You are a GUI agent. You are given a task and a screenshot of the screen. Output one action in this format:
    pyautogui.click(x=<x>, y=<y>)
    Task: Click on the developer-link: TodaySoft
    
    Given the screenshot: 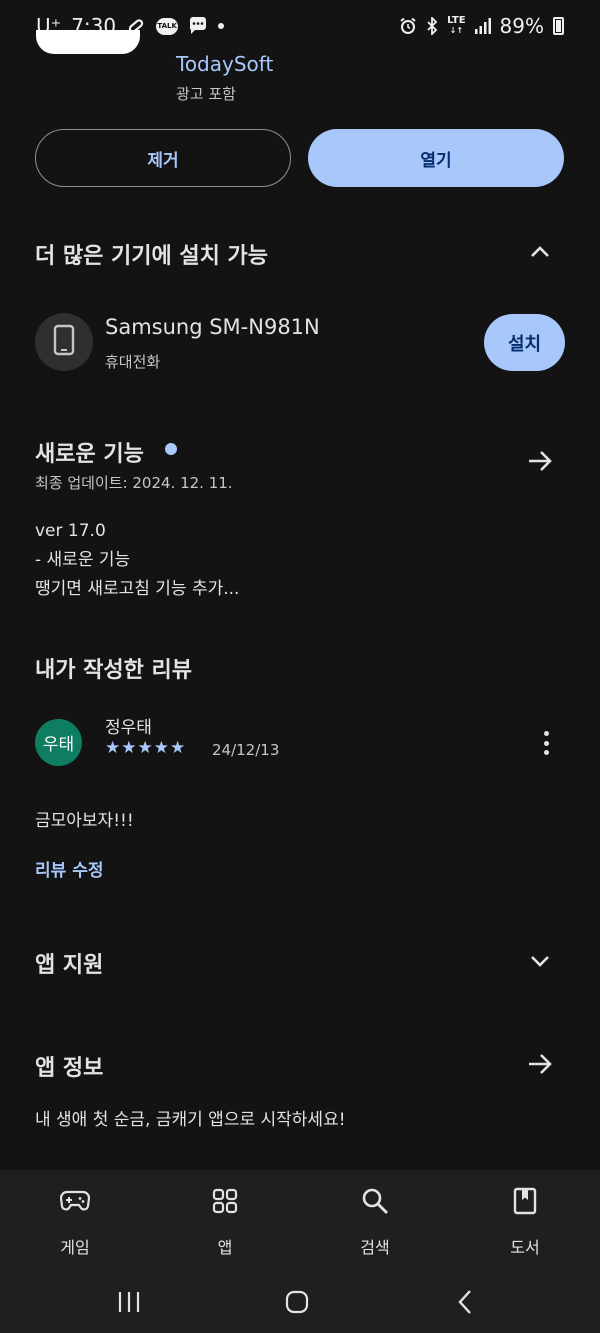 What is the action you would take?
    pyautogui.click(x=224, y=64)
    